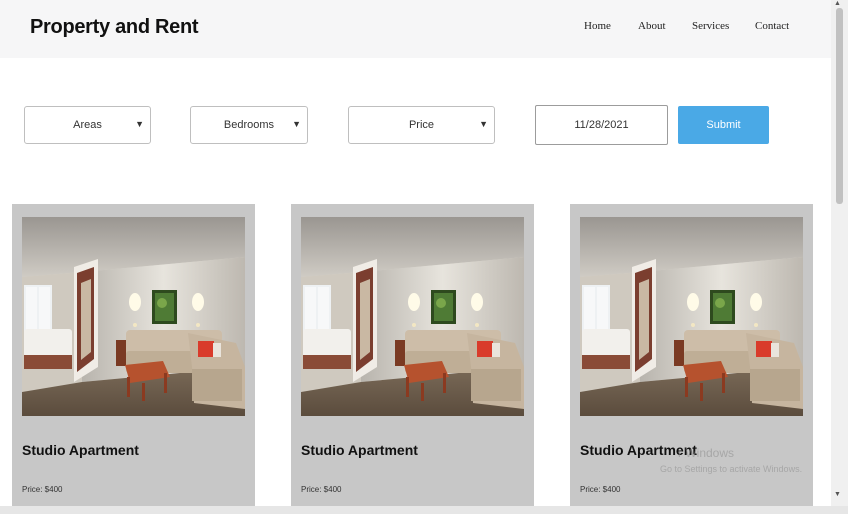 This screenshot has height=514, width=848. I want to click on horizontal-scrollbar, so click(424, 510).